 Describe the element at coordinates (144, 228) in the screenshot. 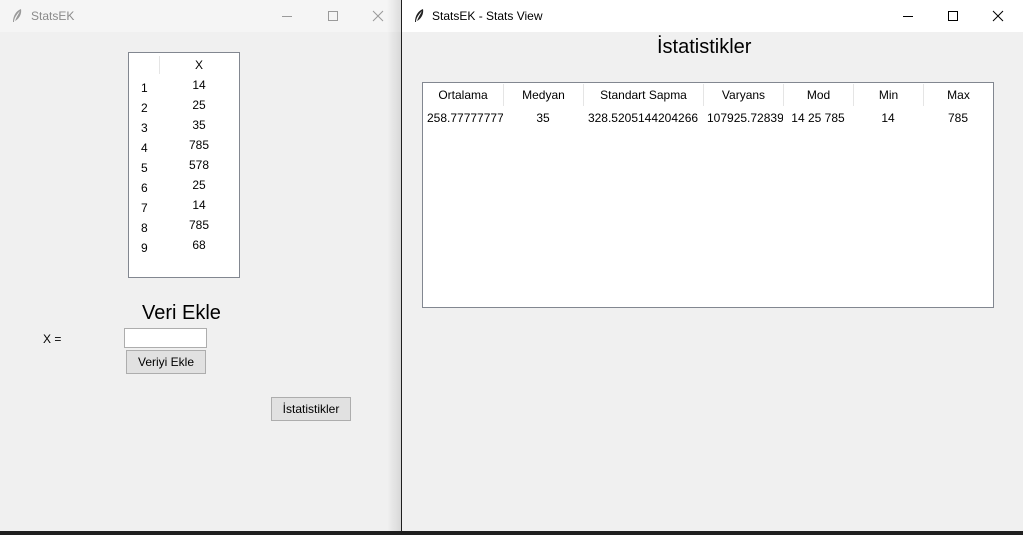

I see `row-index: 8` at that location.